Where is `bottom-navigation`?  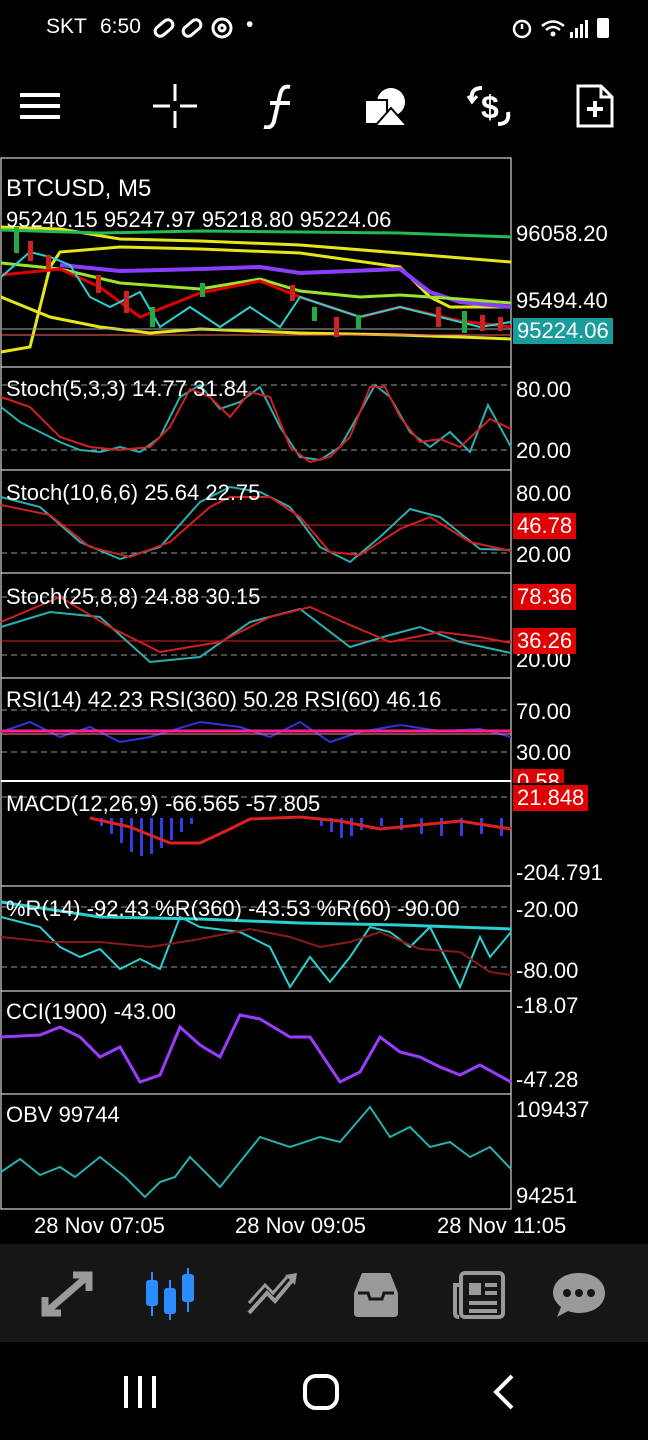
bottom-navigation is located at coordinates (324, 1293).